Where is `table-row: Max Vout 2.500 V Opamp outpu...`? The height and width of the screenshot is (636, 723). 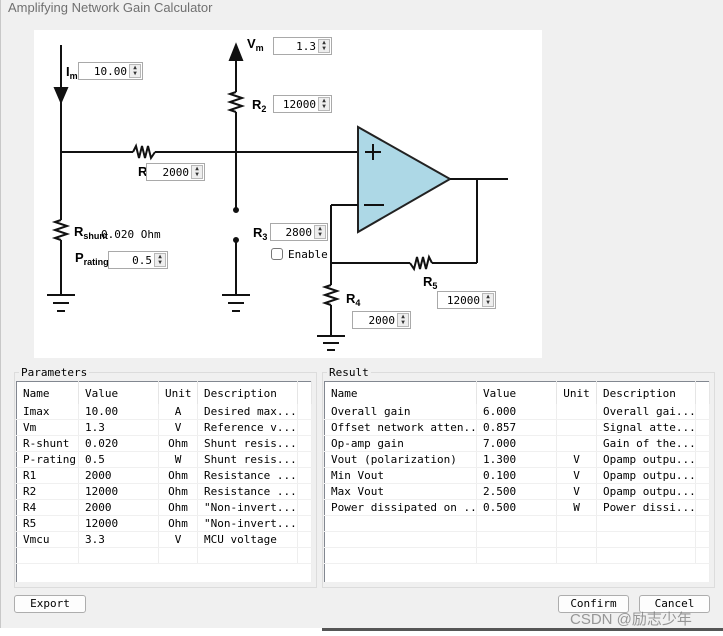 table-row: Max Vout 2.500 V Opamp outpu... is located at coordinates (517, 491).